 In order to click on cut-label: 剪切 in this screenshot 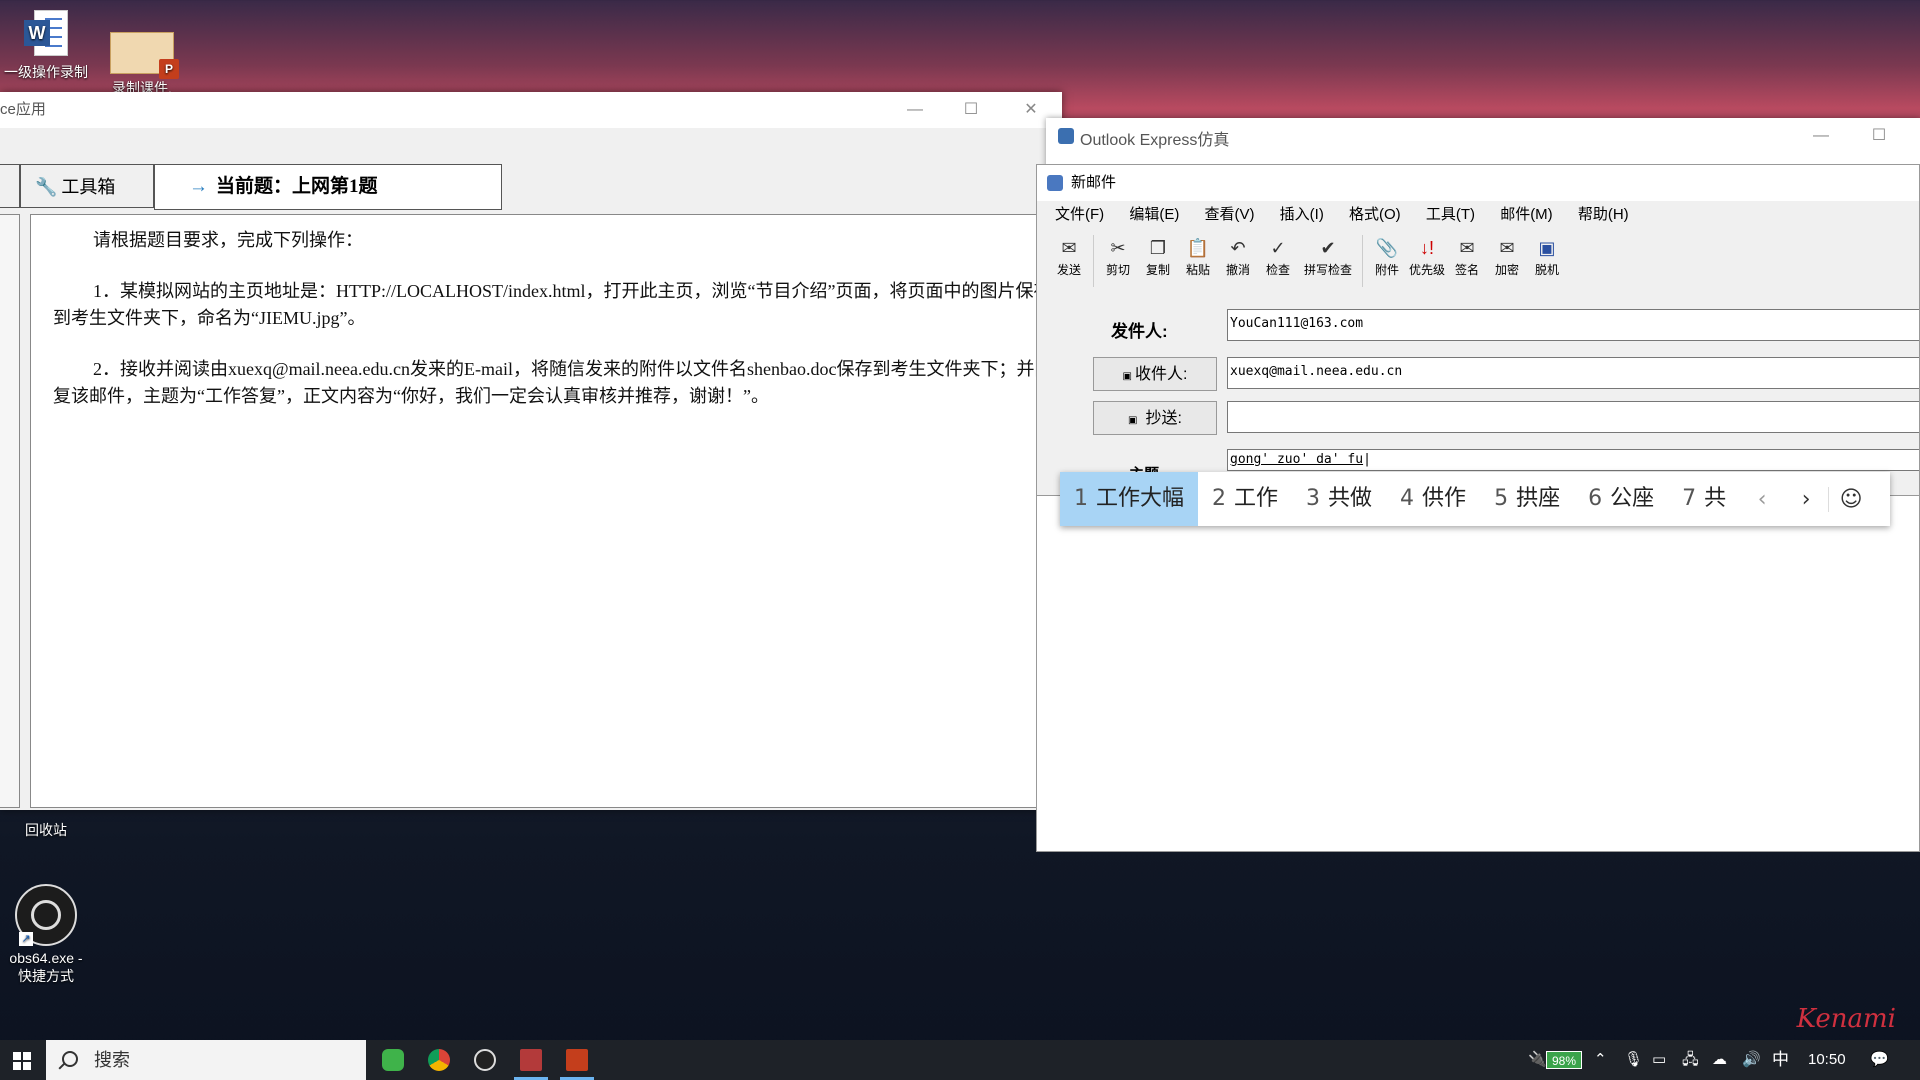, I will do `click(1117, 270)`.